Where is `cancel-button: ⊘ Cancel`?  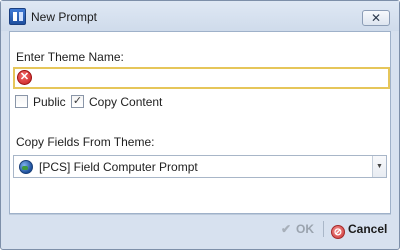
cancel-button: ⊘ Cancel is located at coordinates (359, 229).